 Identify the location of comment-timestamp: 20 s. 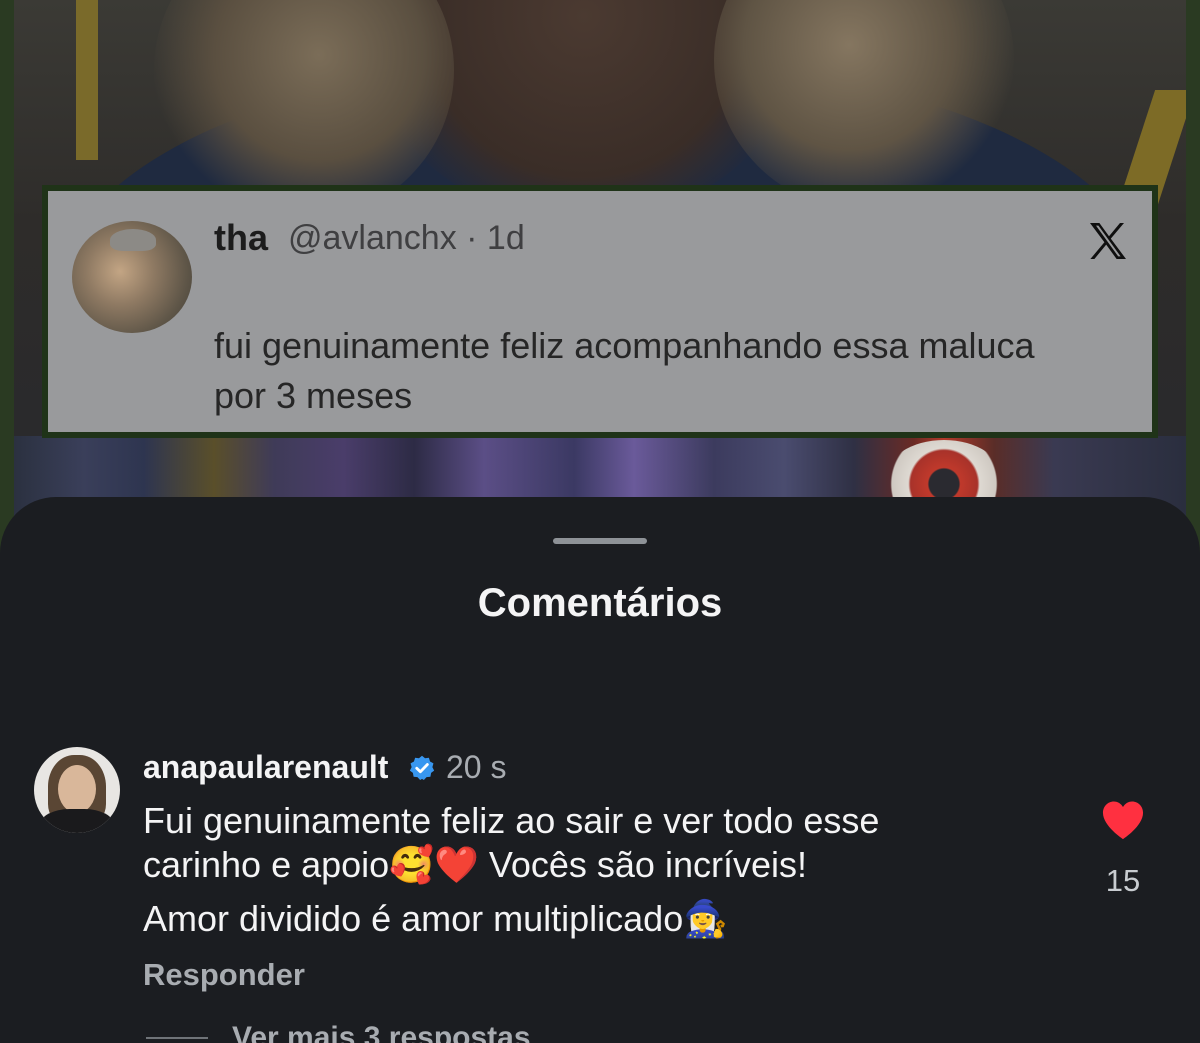
(476, 767).